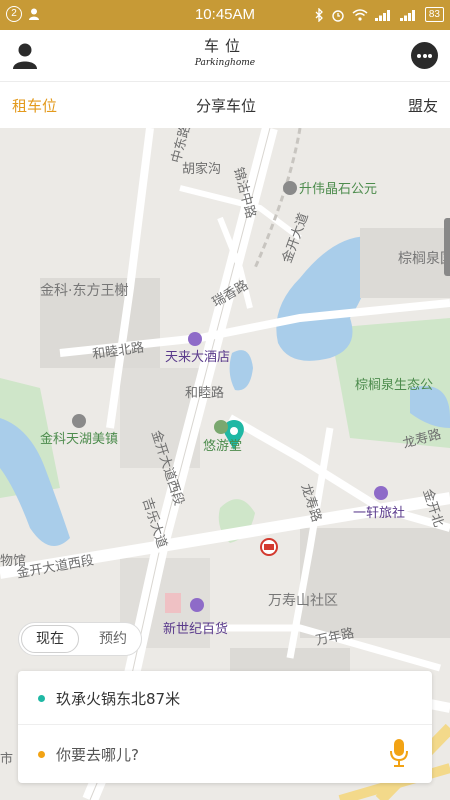  Describe the element at coordinates (79, 439) in the screenshot. I see `map-label-area: 金科天湖美镇` at that location.